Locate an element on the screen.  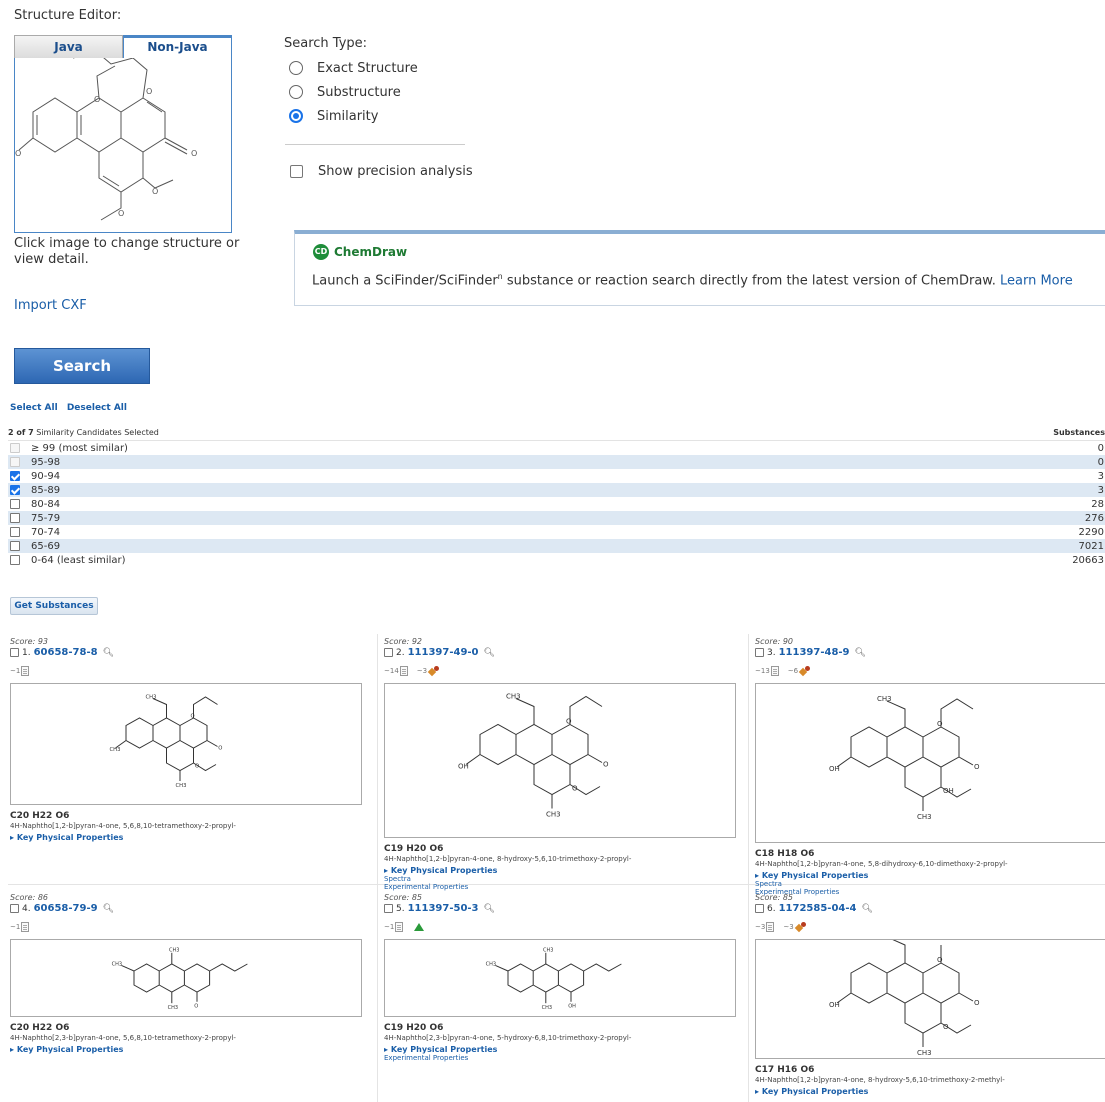
similarity-row: 75-79 276 is located at coordinates (556, 518).